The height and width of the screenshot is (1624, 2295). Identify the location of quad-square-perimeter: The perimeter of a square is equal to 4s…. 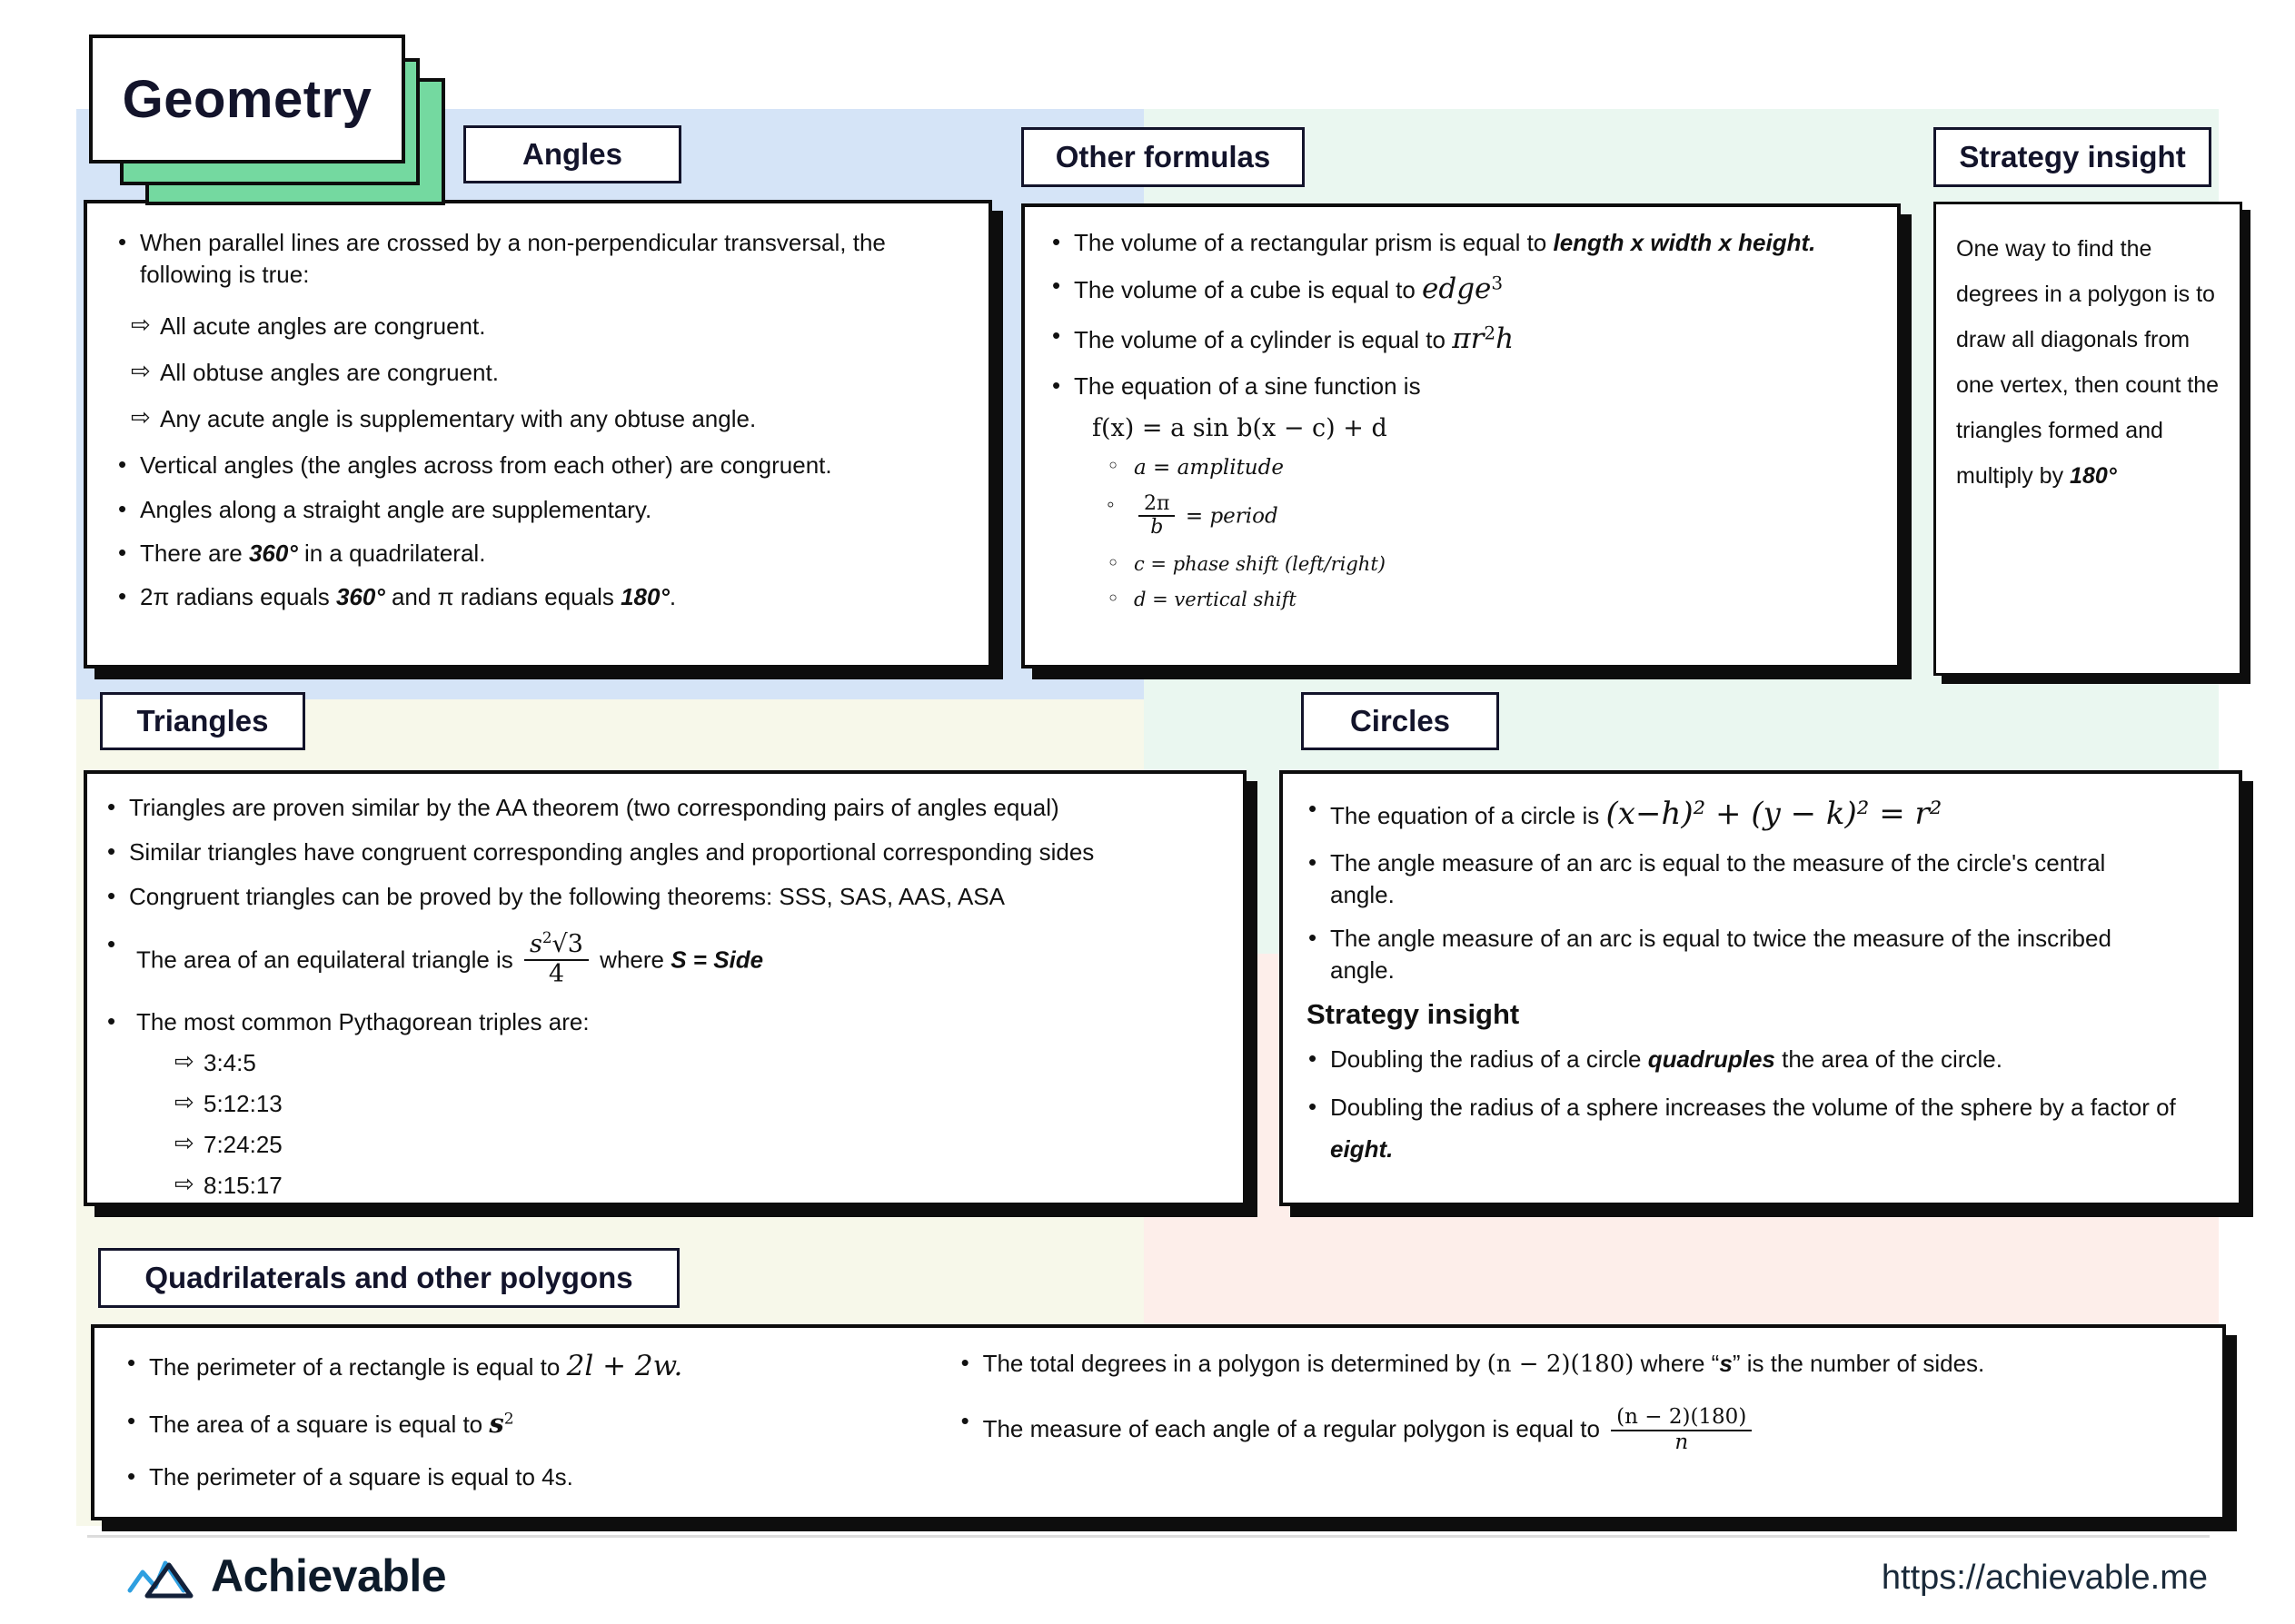
(533, 1477).